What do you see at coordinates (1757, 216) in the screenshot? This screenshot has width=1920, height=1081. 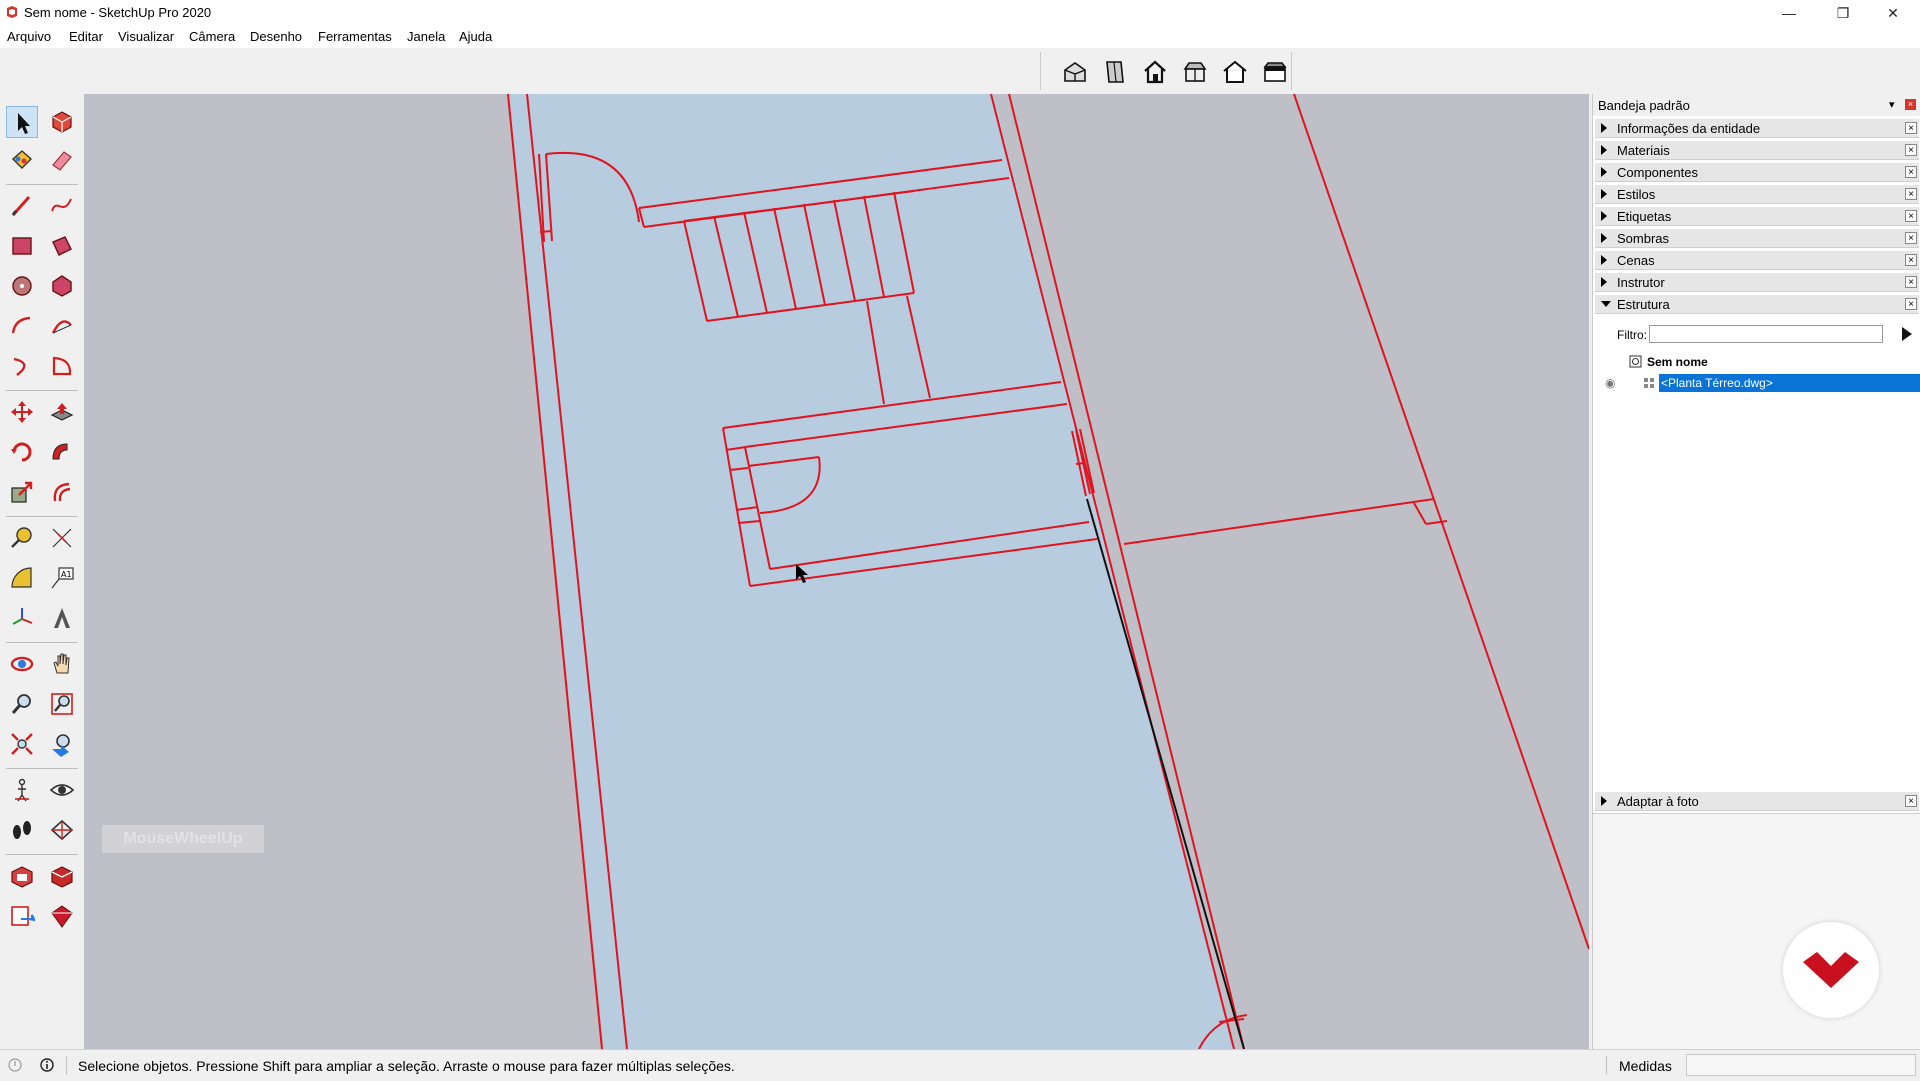 I see `panel-tags: Etiquetas ×` at bounding box center [1757, 216].